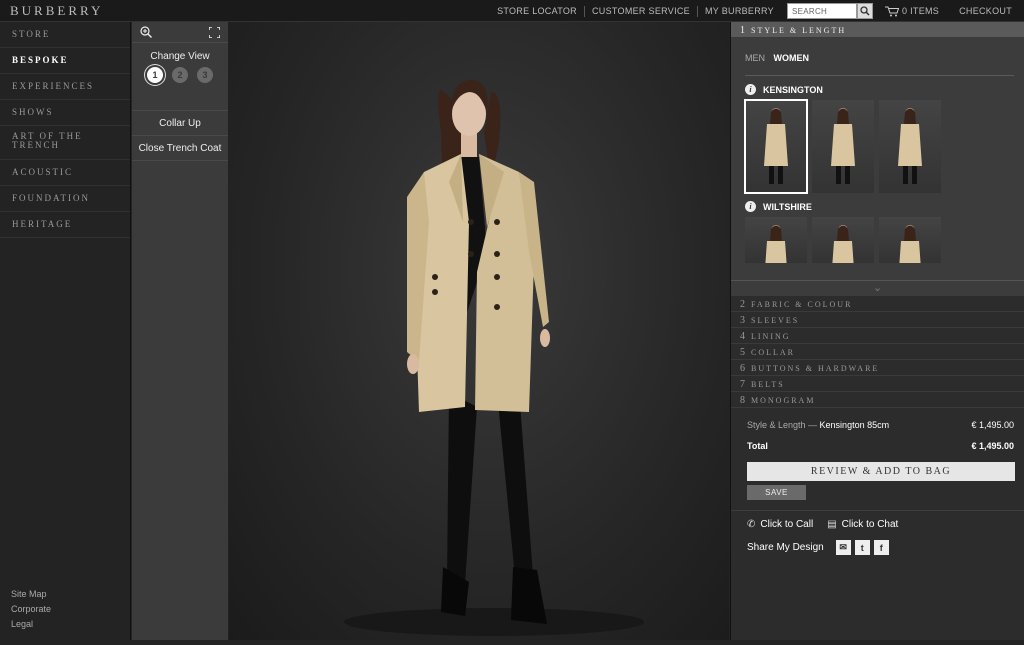 The height and width of the screenshot is (645, 1024). I want to click on cart-count: 0 ITEMS, so click(920, 11).